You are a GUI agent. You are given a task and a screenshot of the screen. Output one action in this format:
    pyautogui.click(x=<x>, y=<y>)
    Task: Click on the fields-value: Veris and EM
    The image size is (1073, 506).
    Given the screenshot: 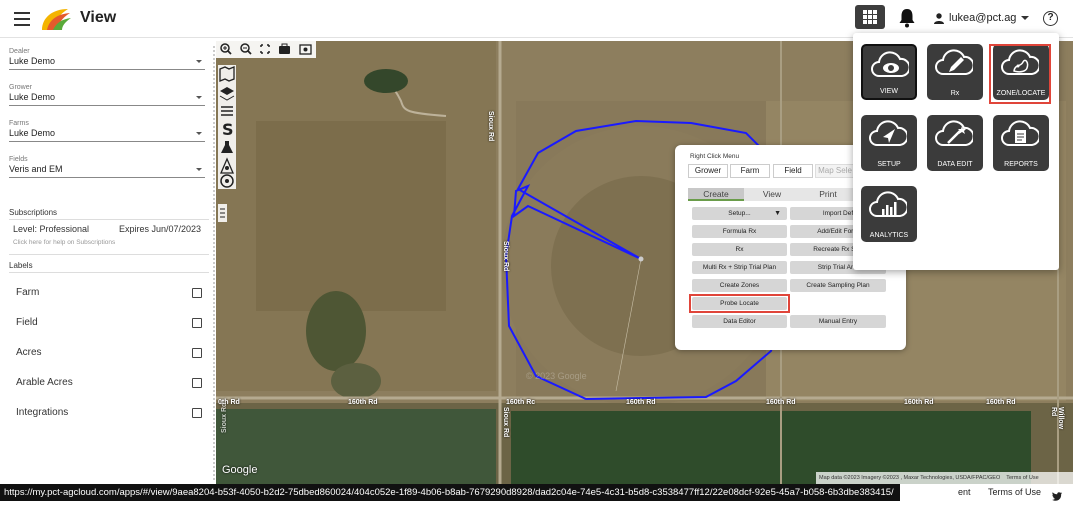 What is the action you would take?
    pyautogui.click(x=107, y=171)
    